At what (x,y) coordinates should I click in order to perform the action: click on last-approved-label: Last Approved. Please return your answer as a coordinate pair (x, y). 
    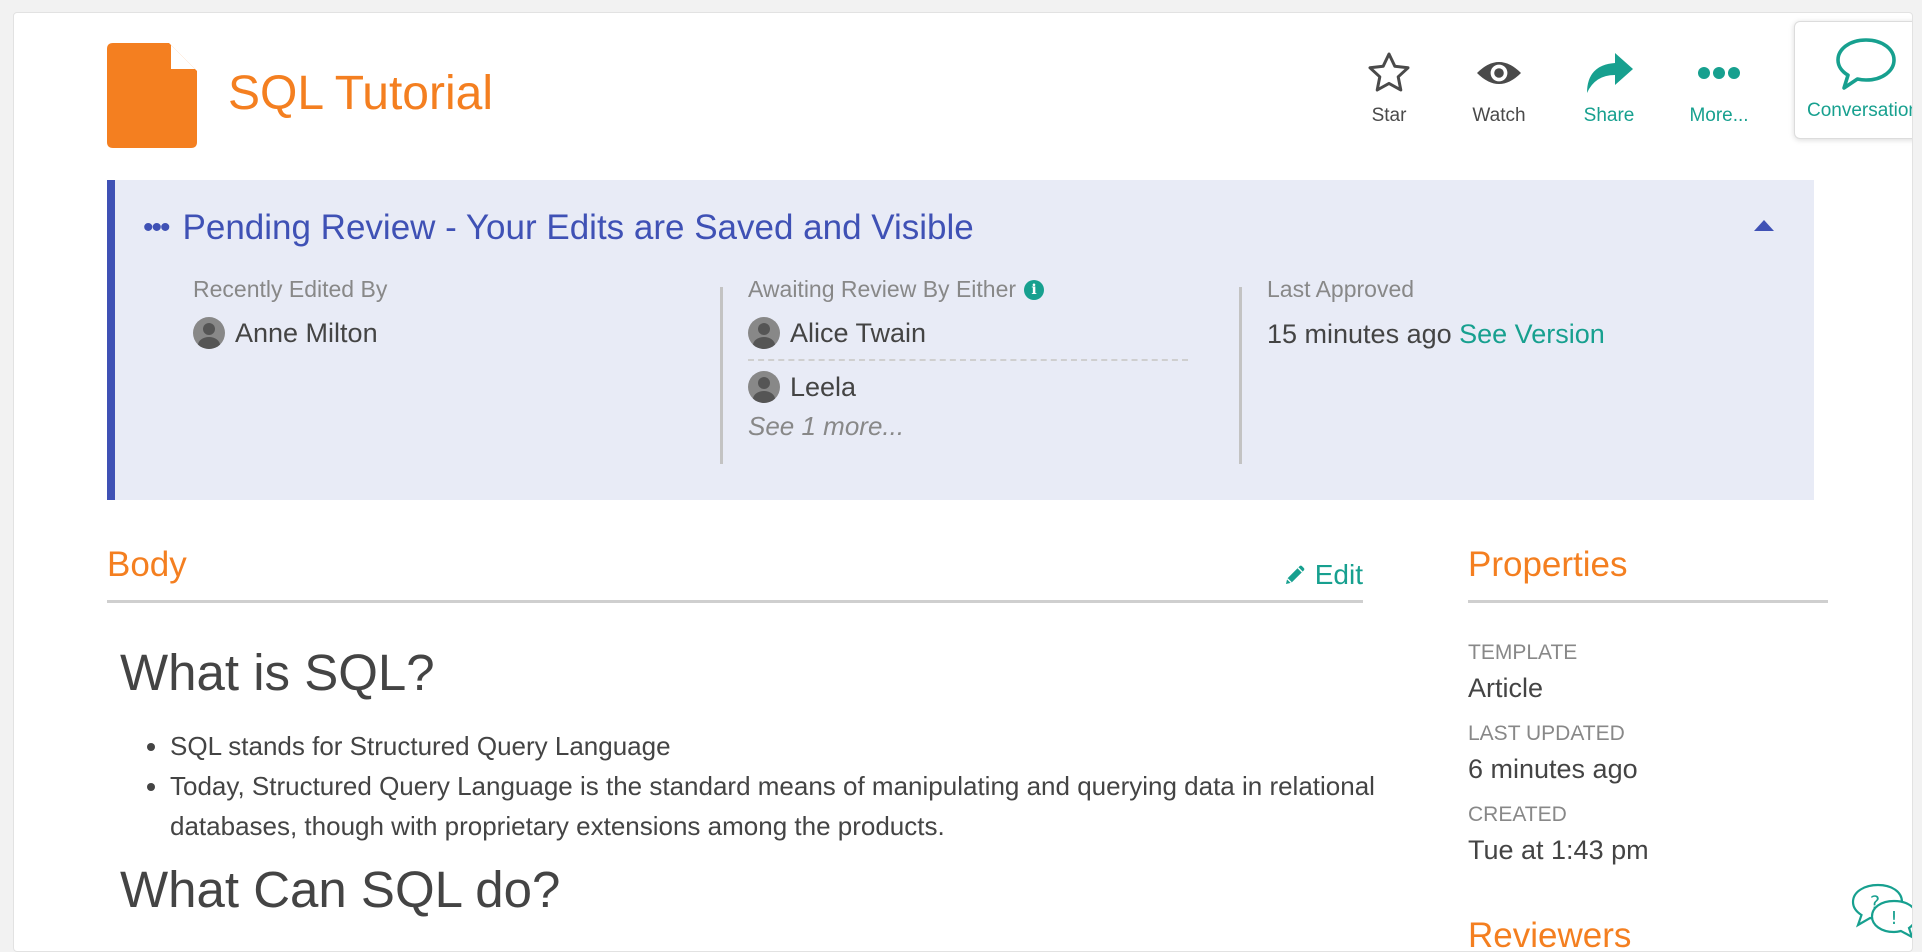
    Looking at the image, I should click on (1341, 289).